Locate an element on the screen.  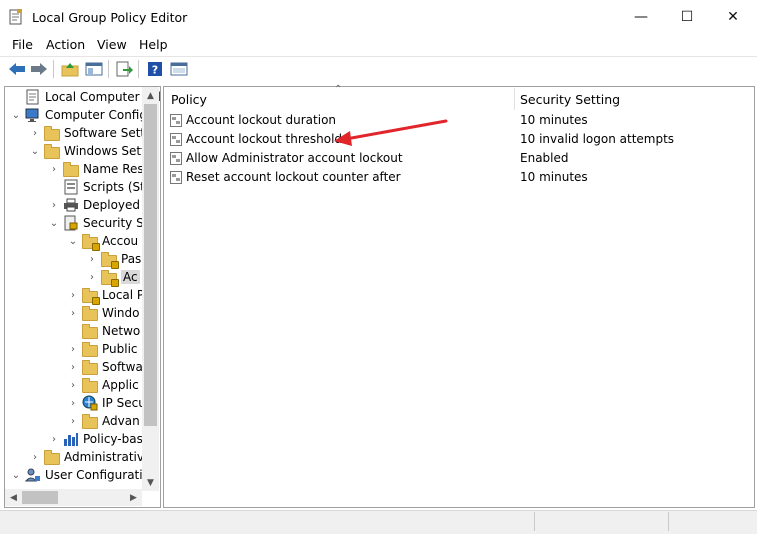
tree-node-label: Accou is located at coordinates (120, 241).